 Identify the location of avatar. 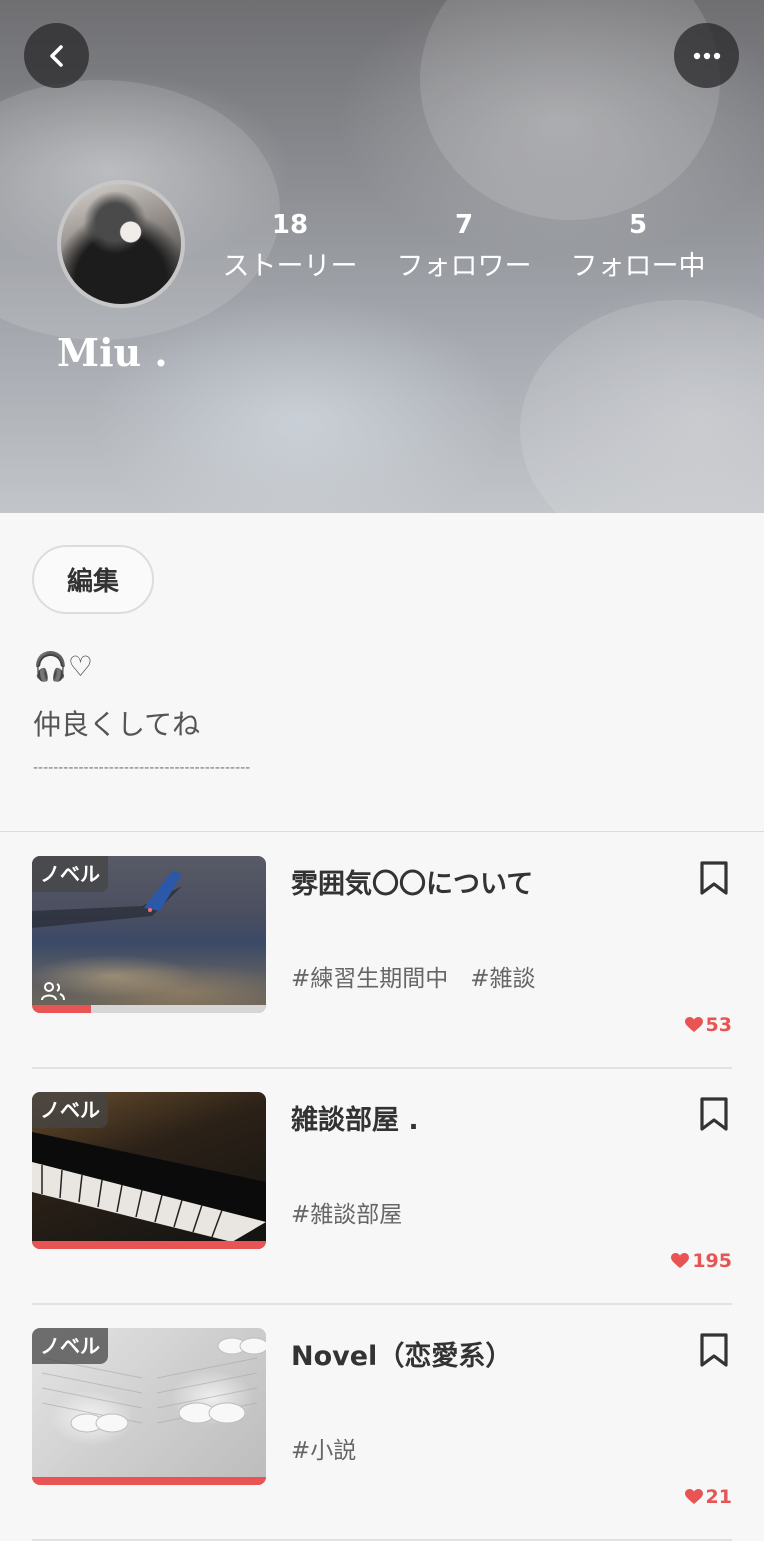
(121, 244).